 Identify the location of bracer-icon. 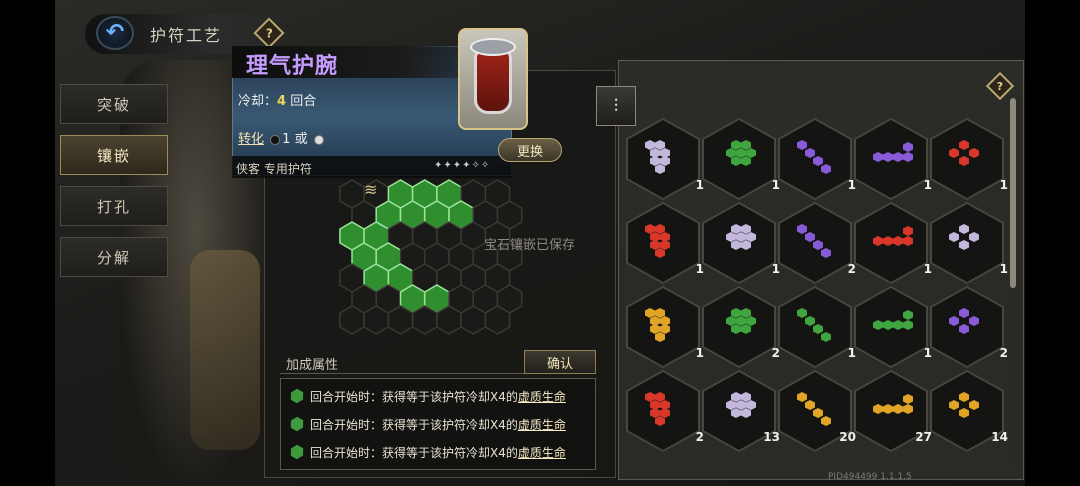
(493, 81).